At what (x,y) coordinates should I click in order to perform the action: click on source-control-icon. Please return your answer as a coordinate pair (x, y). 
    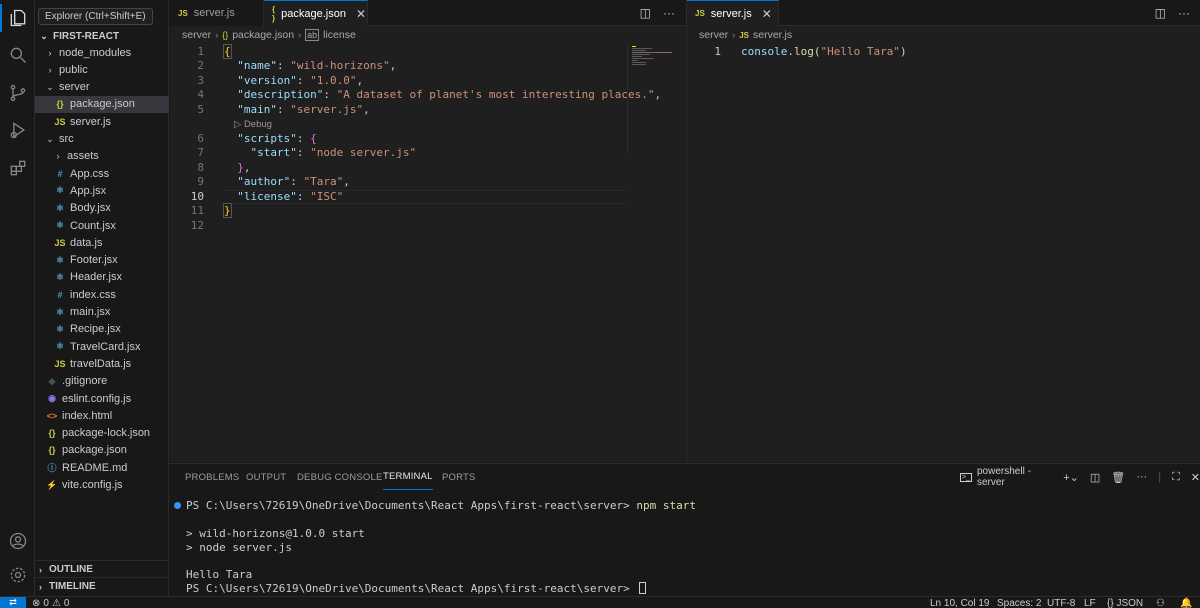
    Looking at the image, I should click on (17, 93).